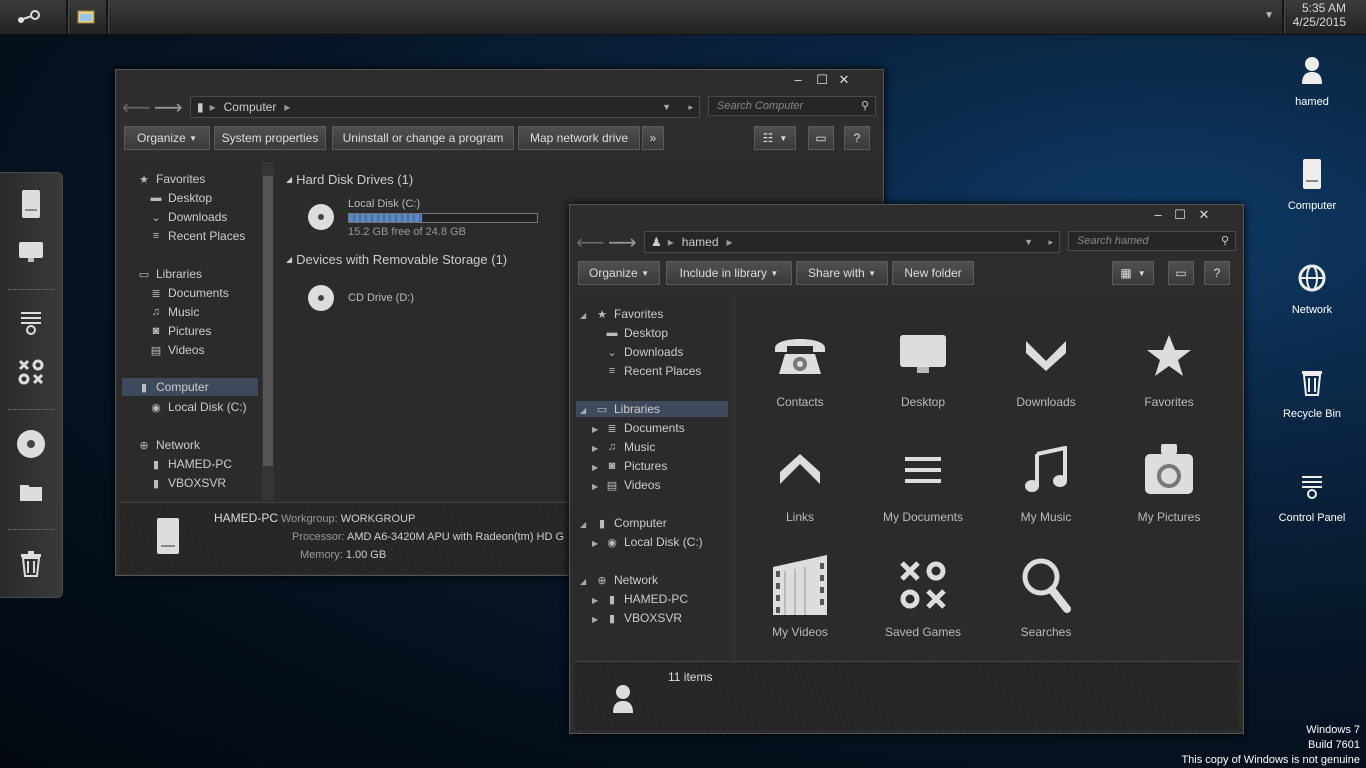  I want to click on desktop-icon-network: Network, so click(1312, 286).